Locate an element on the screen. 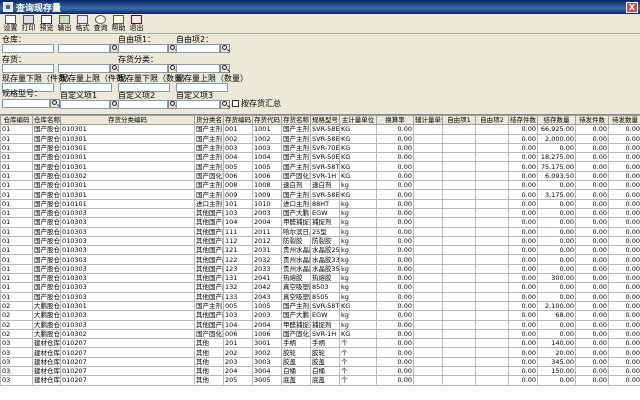 The width and height of the screenshot is (640, 400). column-header: 结存数量 is located at coordinates (556, 120).